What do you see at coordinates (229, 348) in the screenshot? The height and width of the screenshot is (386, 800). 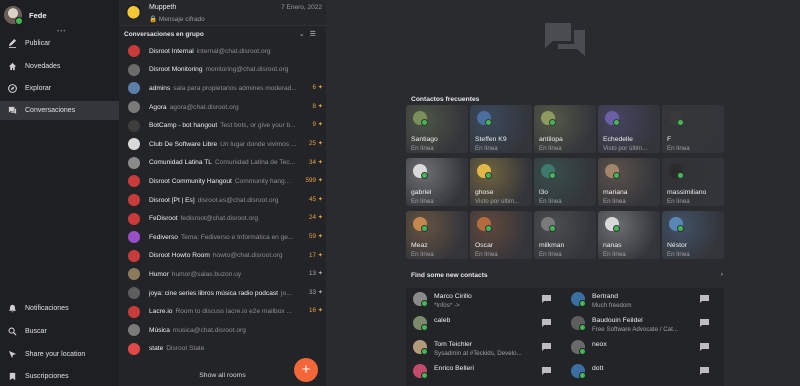 I see `room-text: state Disroot State` at bounding box center [229, 348].